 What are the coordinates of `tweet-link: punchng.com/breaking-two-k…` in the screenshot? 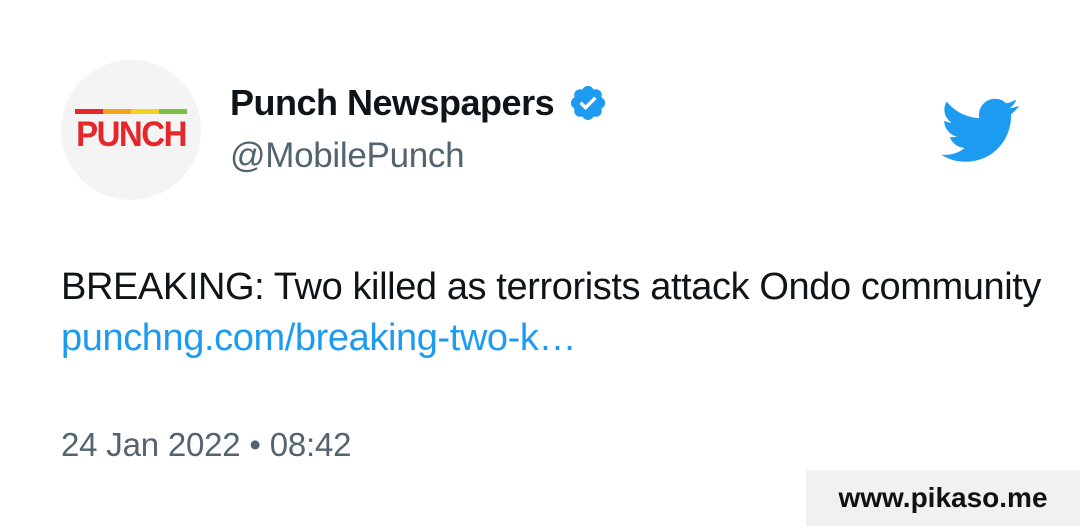 It's located at (319, 338).